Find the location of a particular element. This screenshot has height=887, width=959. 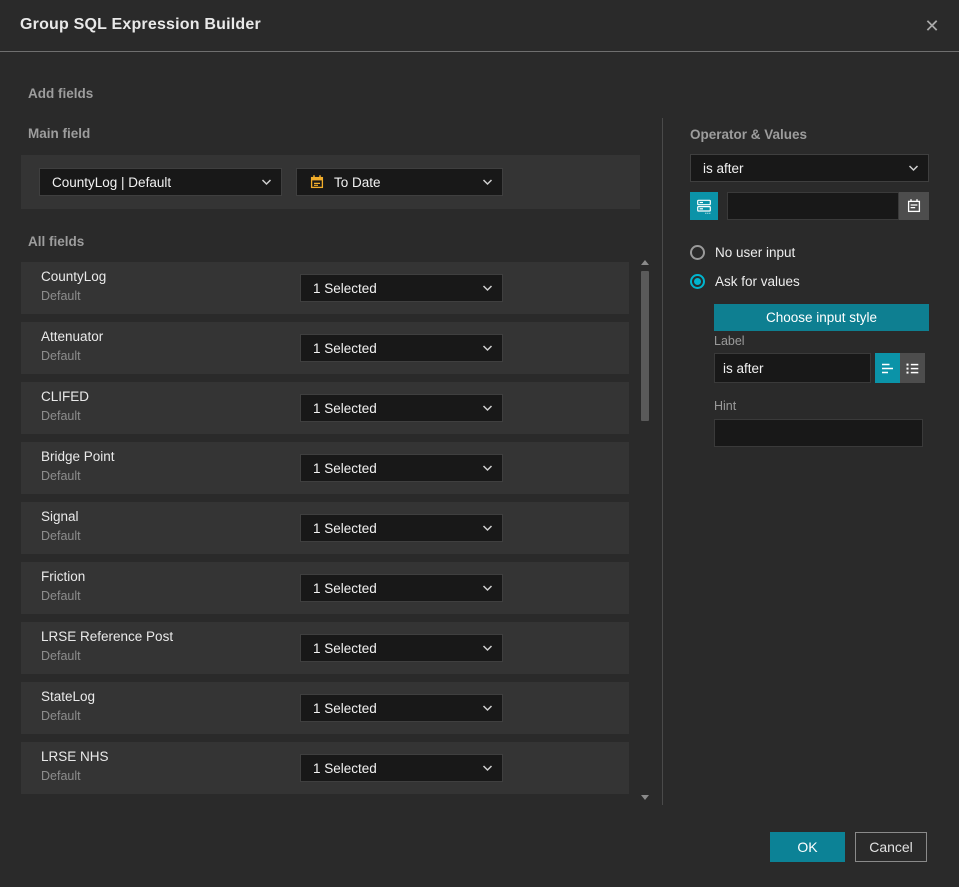

radio-selected-icon is located at coordinates (697, 281).